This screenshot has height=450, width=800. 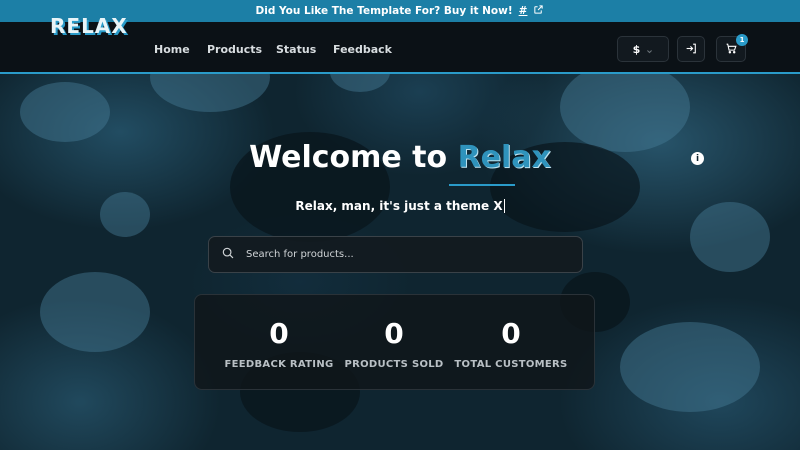 What do you see at coordinates (538, 11) in the screenshot?
I see `external-link-icon` at bounding box center [538, 11].